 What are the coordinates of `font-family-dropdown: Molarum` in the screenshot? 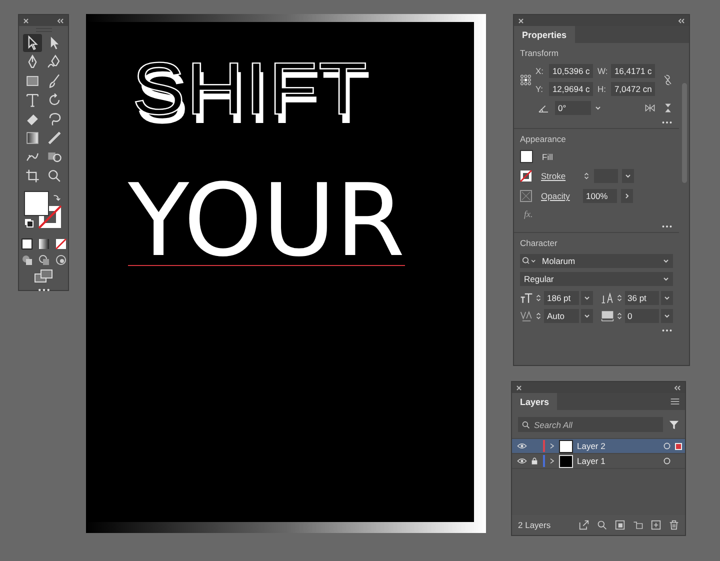 It's located at (596, 261).